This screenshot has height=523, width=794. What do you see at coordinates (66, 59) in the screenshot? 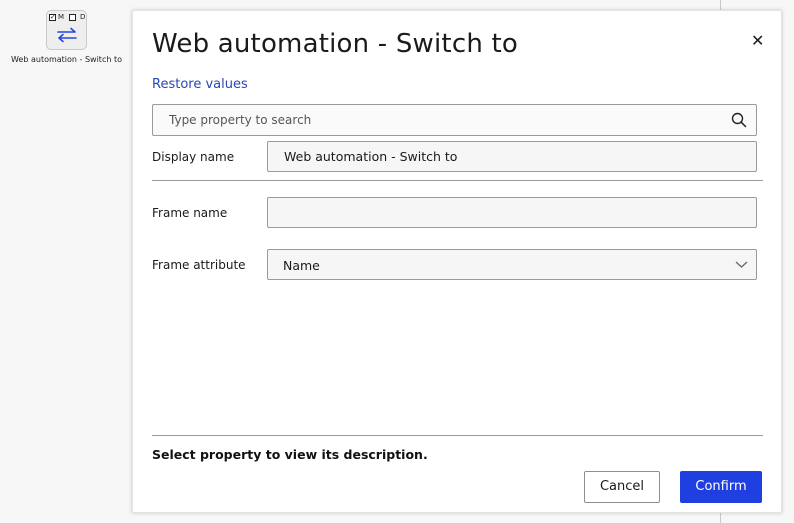
I see `node-label: Web automation - Switch to` at bounding box center [66, 59].